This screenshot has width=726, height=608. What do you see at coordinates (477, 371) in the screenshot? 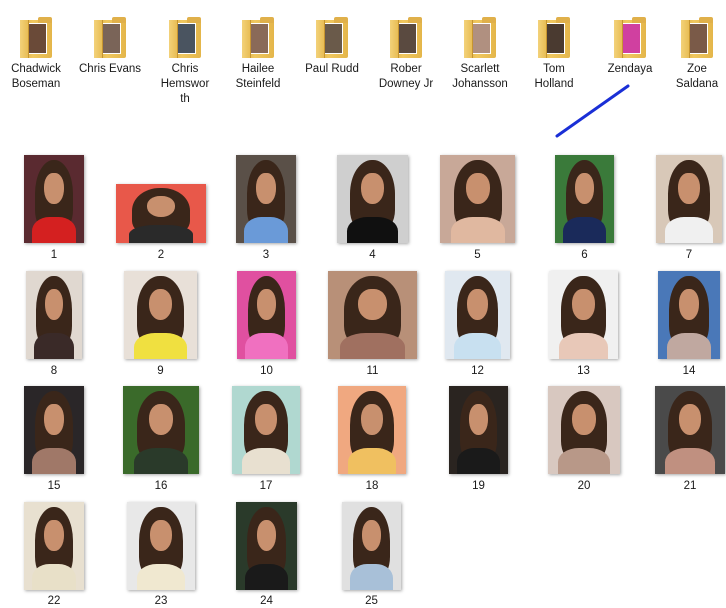
I see `image-label: 12` at bounding box center [477, 371].